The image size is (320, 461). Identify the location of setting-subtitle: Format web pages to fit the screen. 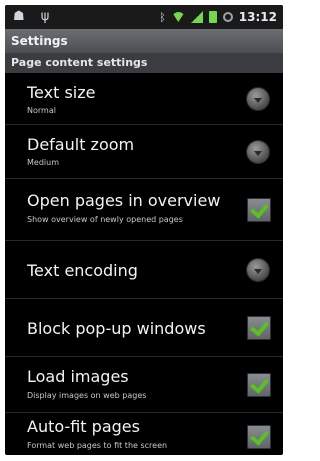
(97, 445).